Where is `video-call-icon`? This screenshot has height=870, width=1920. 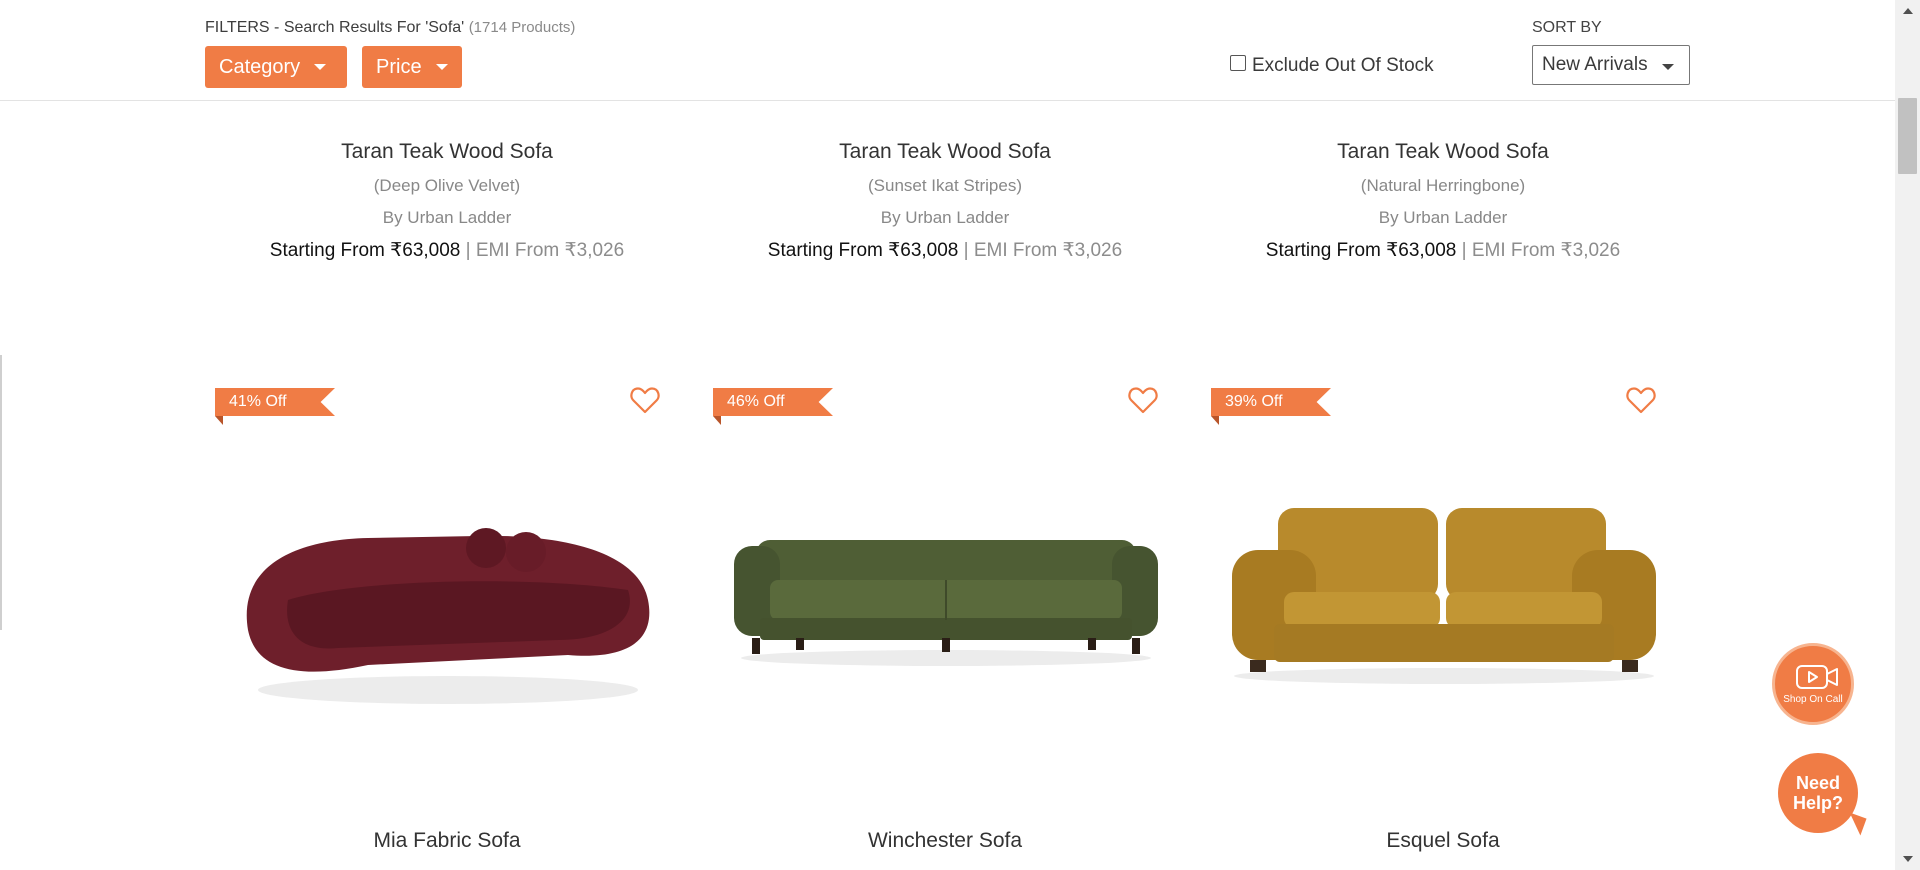
video-call-icon is located at coordinates (1817, 677).